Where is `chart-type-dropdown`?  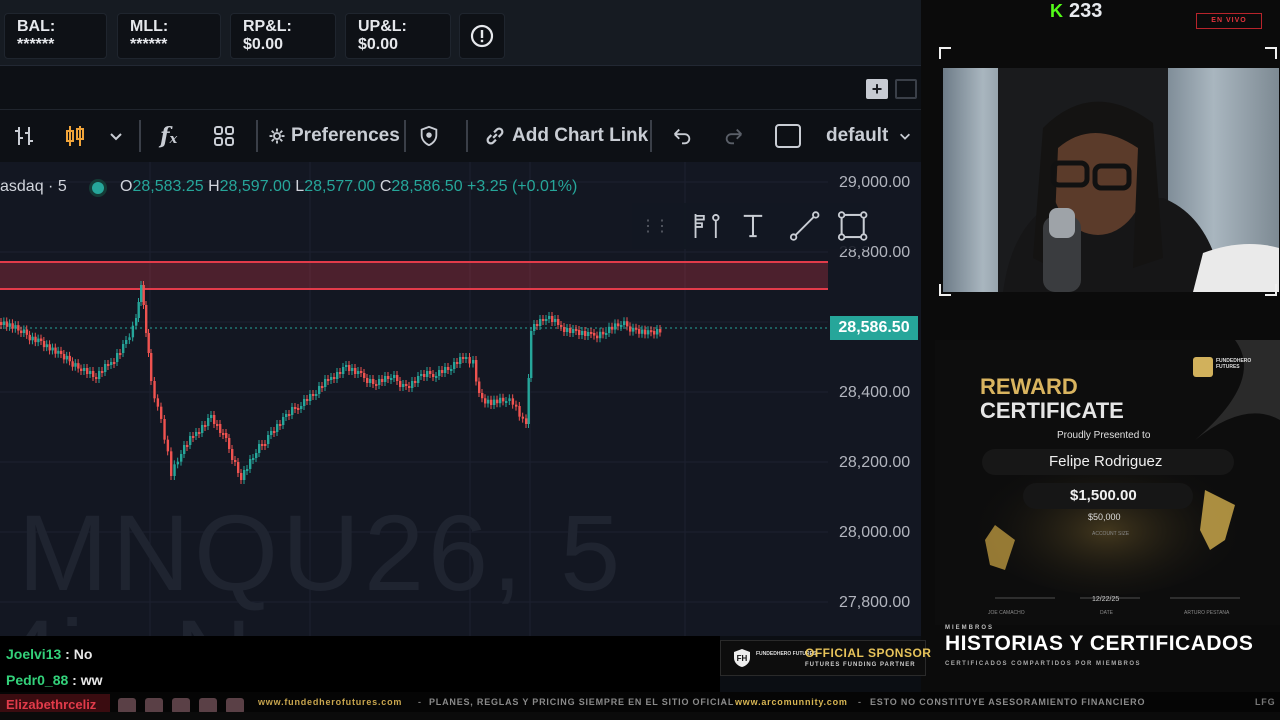
chart-type-dropdown is located at coordinates (116, 136).